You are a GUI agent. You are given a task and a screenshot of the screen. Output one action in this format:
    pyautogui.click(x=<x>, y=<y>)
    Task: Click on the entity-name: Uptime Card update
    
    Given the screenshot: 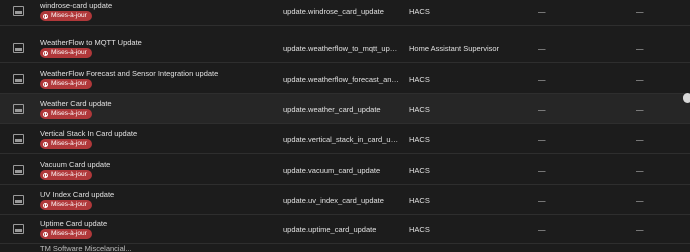 What is the action you would take?
    pyautogui.click(x=74, y=223)
    